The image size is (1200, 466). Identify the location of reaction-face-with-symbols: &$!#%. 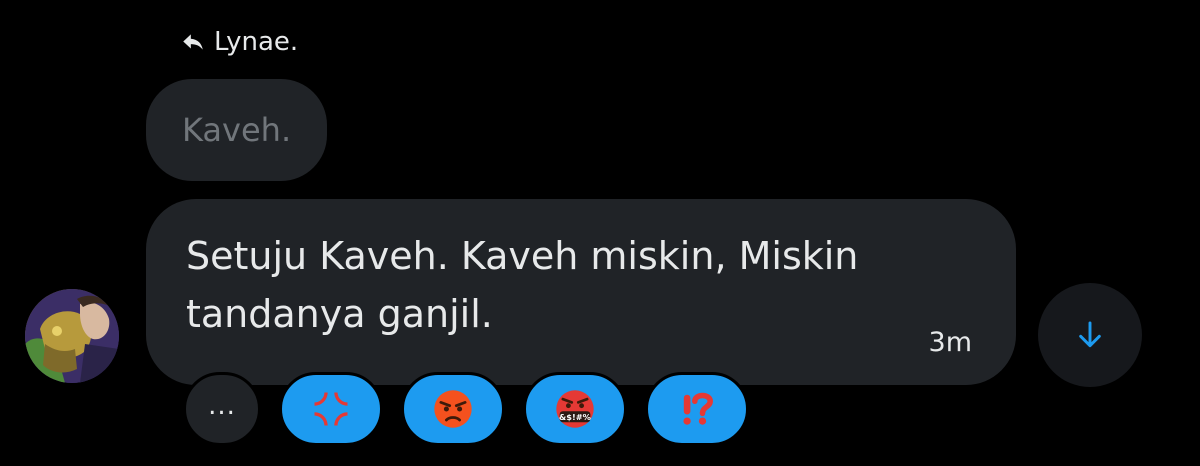
(575, 409).